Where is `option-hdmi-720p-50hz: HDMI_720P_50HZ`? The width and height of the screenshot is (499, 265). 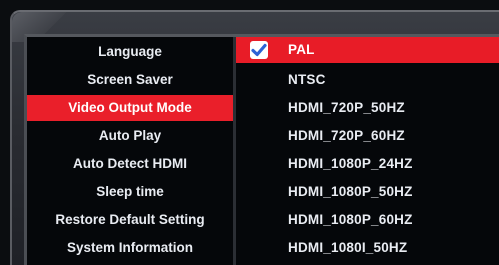
option-hdmi-720p-50hz: HDMI_720P_50HZ is located at coordinates (367, 108).